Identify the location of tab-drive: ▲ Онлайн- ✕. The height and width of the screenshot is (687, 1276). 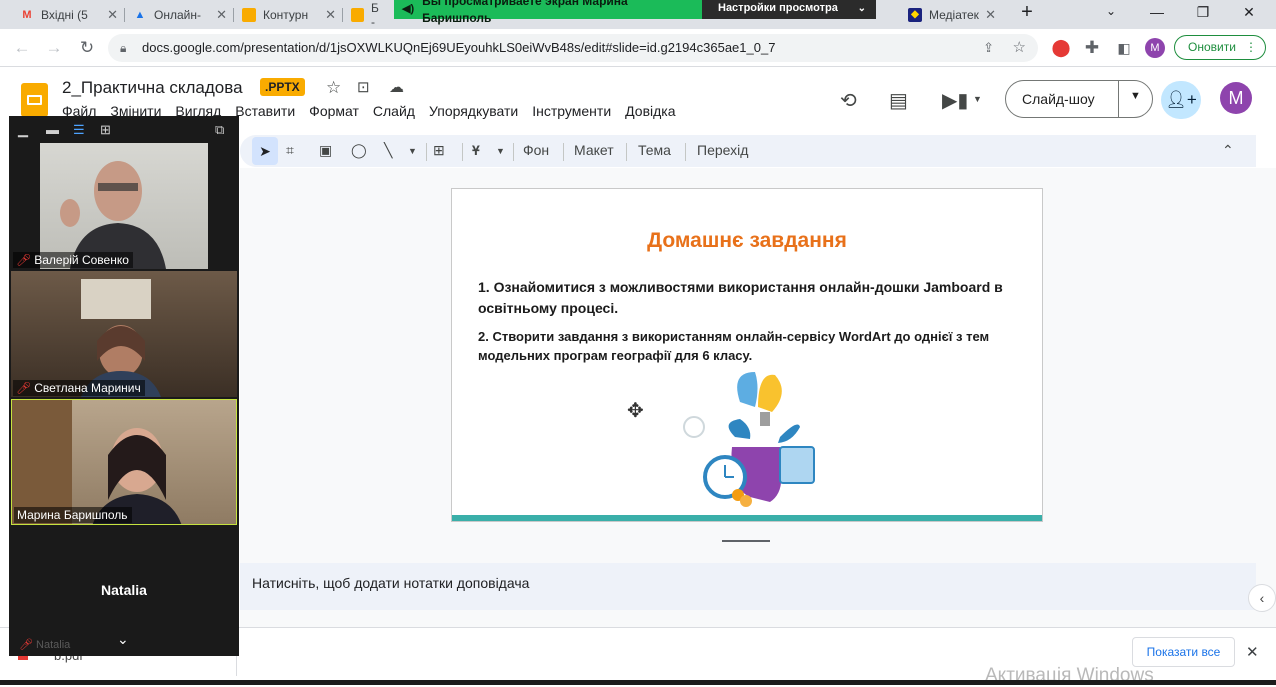
(179, 14).